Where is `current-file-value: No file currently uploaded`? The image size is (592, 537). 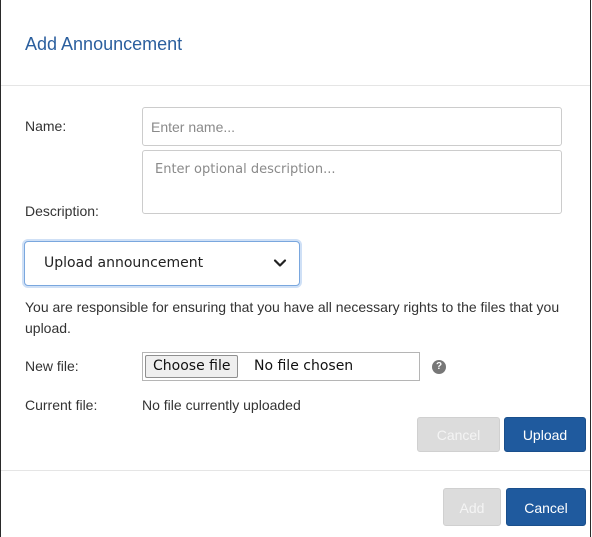 current-file-value: No file currently uploaded is located at coordinates (221, 405).